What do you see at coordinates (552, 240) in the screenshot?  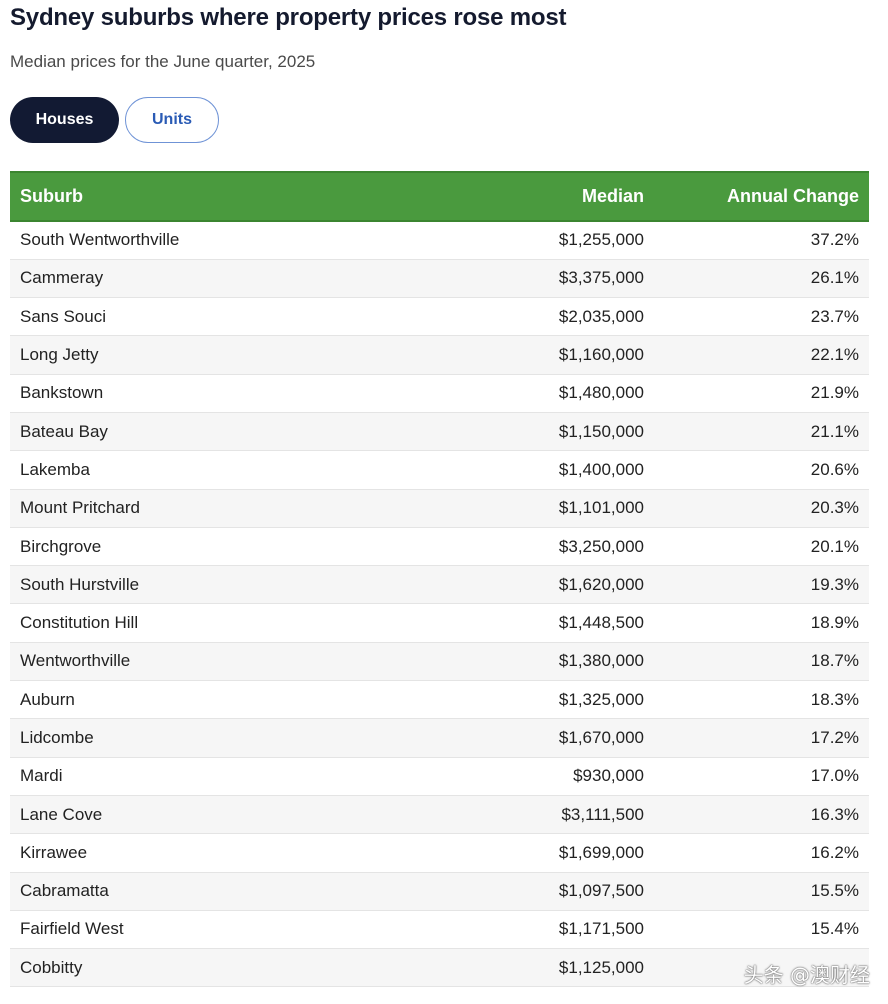 I see `cell-median: $1,255,000` at bounding box center [552, 240].